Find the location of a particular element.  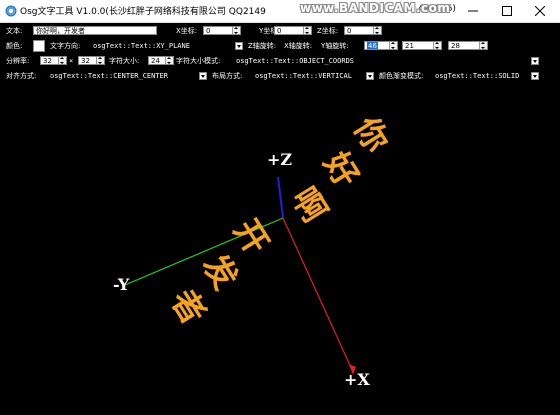

y-rotation-label: Y轴旋转: is located at coordinates (335, 46).